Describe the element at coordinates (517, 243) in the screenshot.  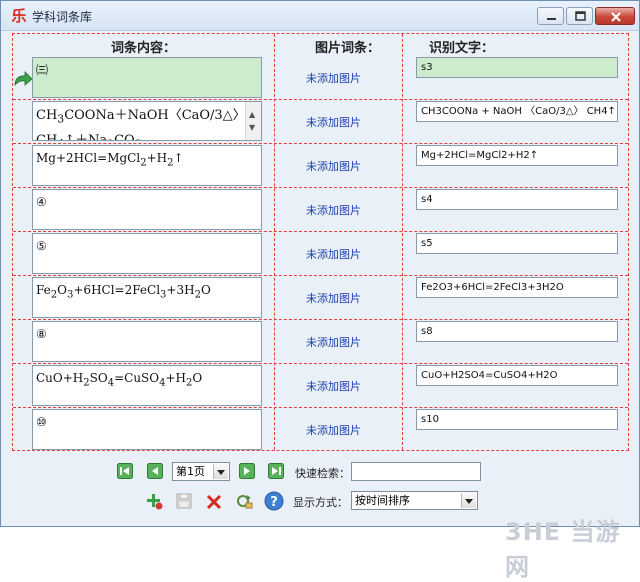
I see `recognized-text-field: s5` at that location.